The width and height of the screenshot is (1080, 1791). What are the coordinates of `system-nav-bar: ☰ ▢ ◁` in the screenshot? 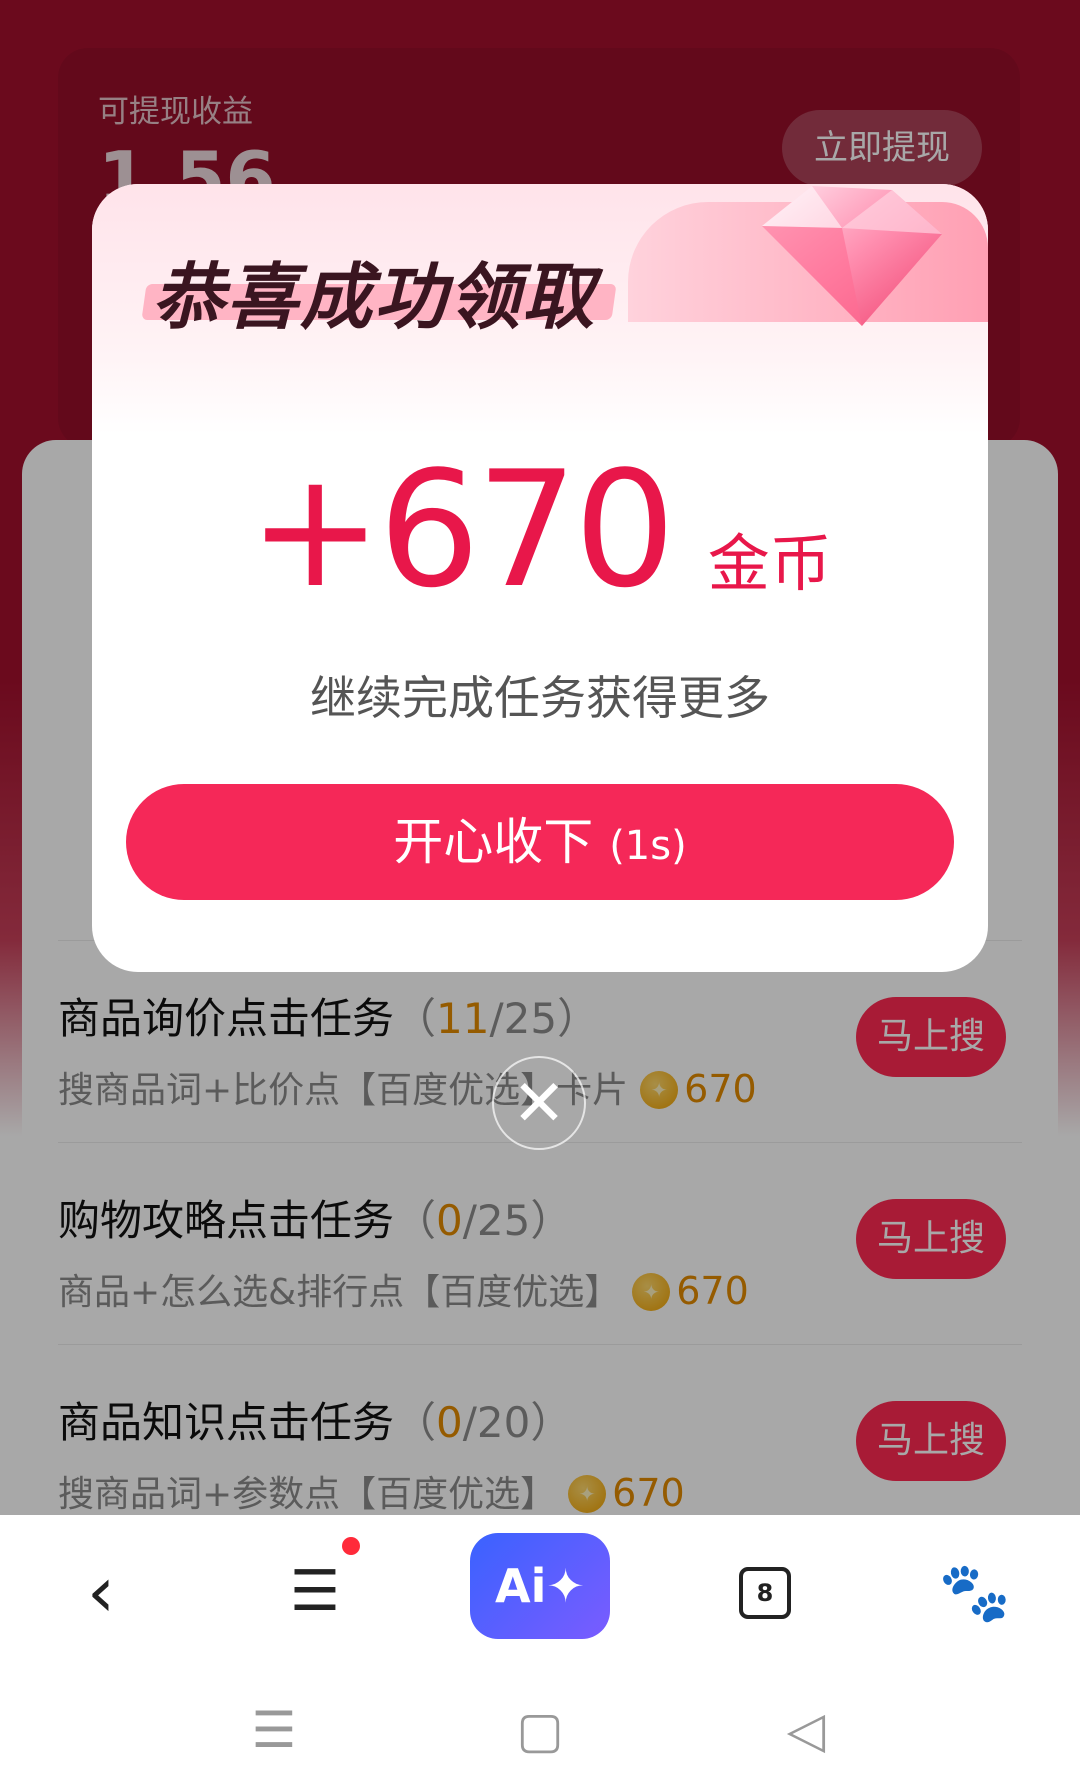 It's located at (540, 1728).